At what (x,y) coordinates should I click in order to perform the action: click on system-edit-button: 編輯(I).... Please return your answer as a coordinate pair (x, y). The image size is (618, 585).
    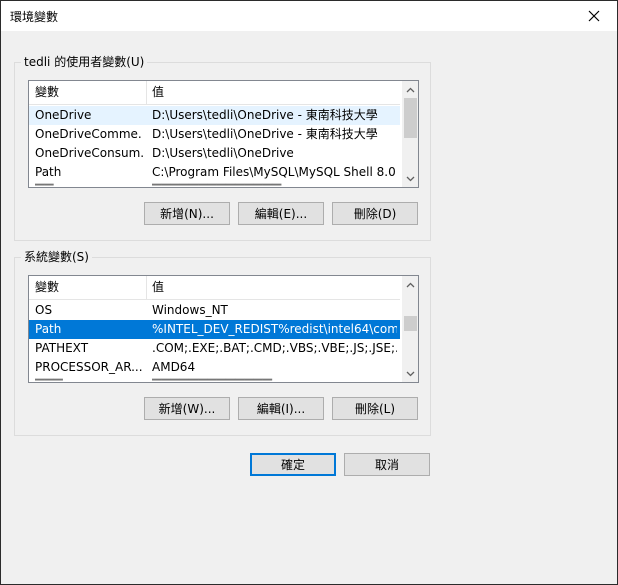
    Looking at the image, I should click on (281, 408).